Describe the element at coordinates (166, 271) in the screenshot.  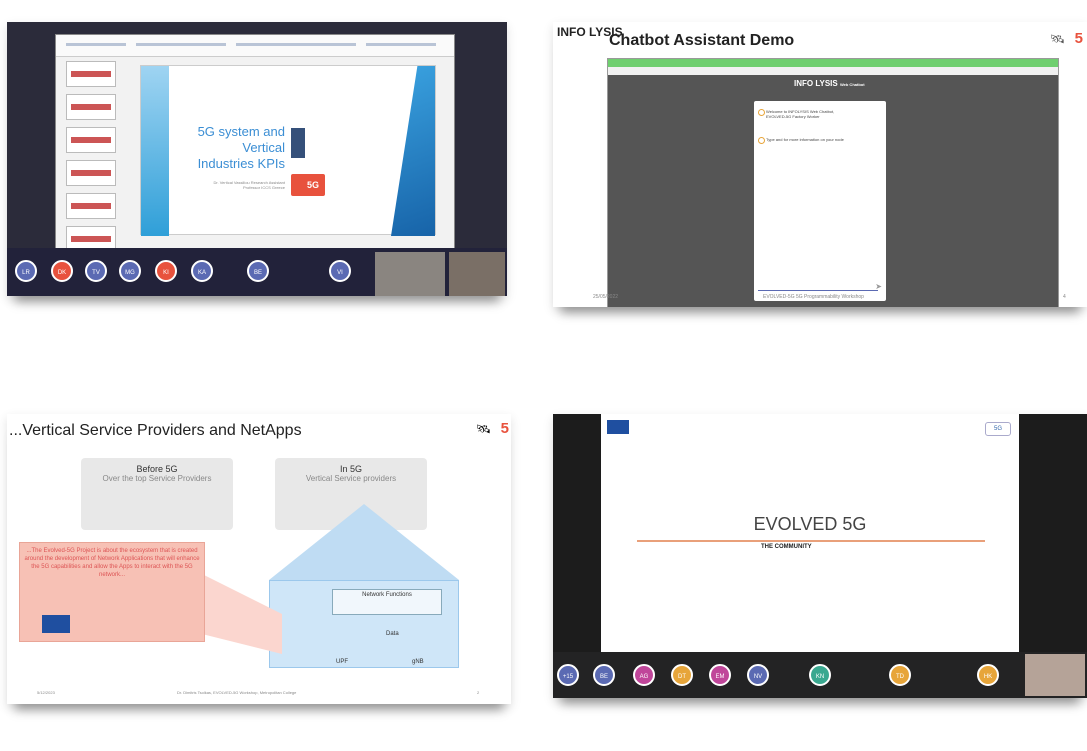
I see `participant-avatar: KI` at that location.